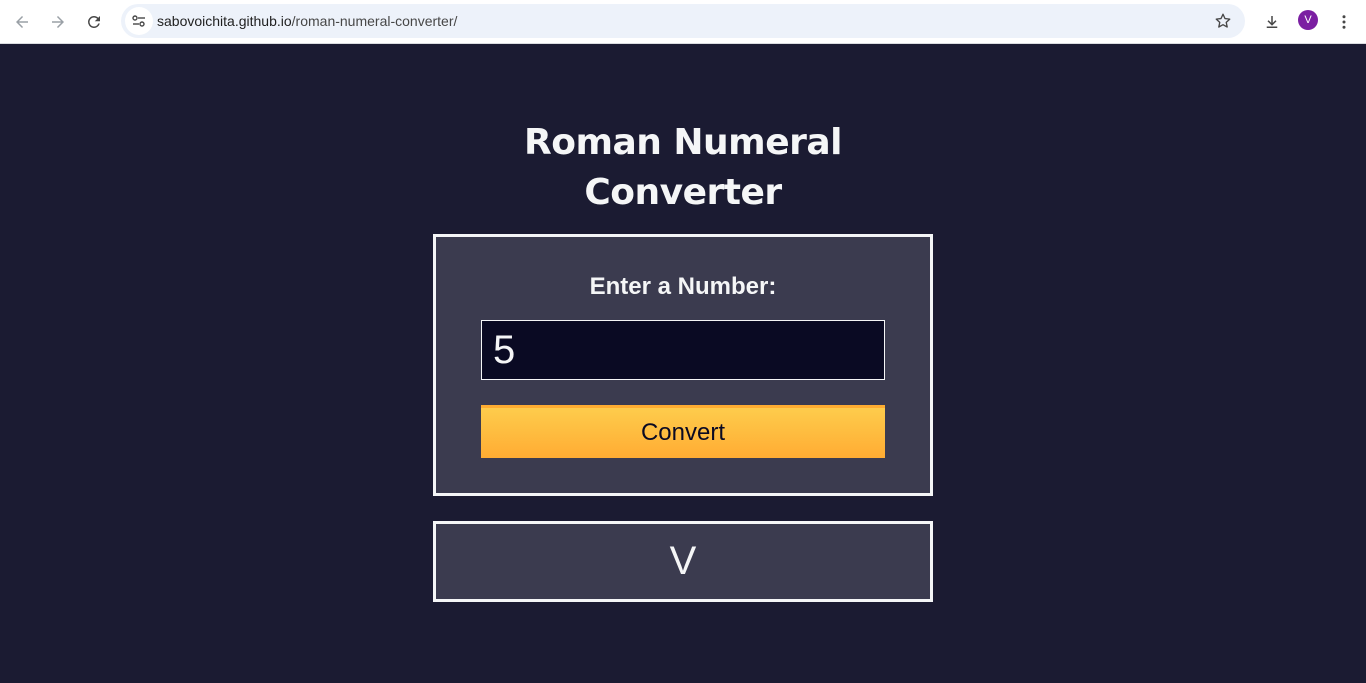 The image size is (1366, 683). Describe the element at coordinates (683, 168) in the screenshot. I see `page-title: Roman Numeral Converter` at that location.